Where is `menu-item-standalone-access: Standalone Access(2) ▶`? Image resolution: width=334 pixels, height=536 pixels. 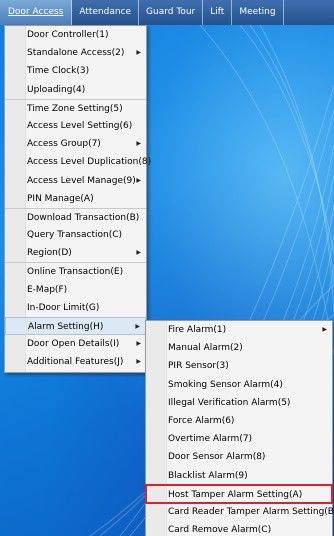
menu-item-standalone-access: Standalone Access(2) ▶ is located at coordinates (75, 53).